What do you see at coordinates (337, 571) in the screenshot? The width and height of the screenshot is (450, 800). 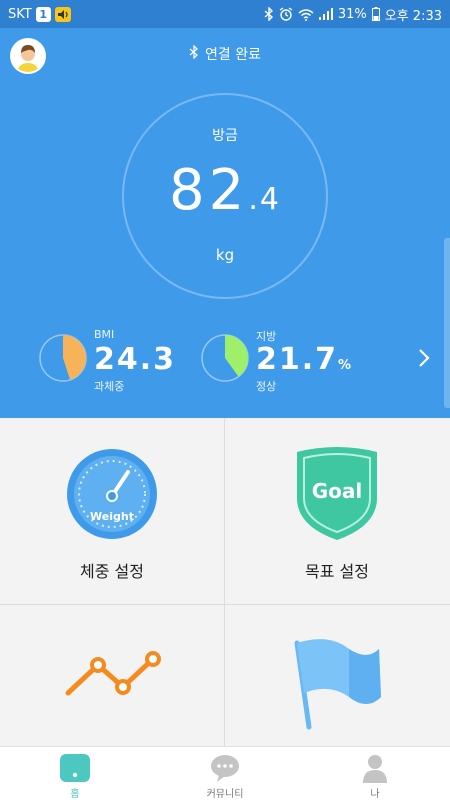 I see `goal-setting-label: 목표 설정` at bounding box center [337, 571].